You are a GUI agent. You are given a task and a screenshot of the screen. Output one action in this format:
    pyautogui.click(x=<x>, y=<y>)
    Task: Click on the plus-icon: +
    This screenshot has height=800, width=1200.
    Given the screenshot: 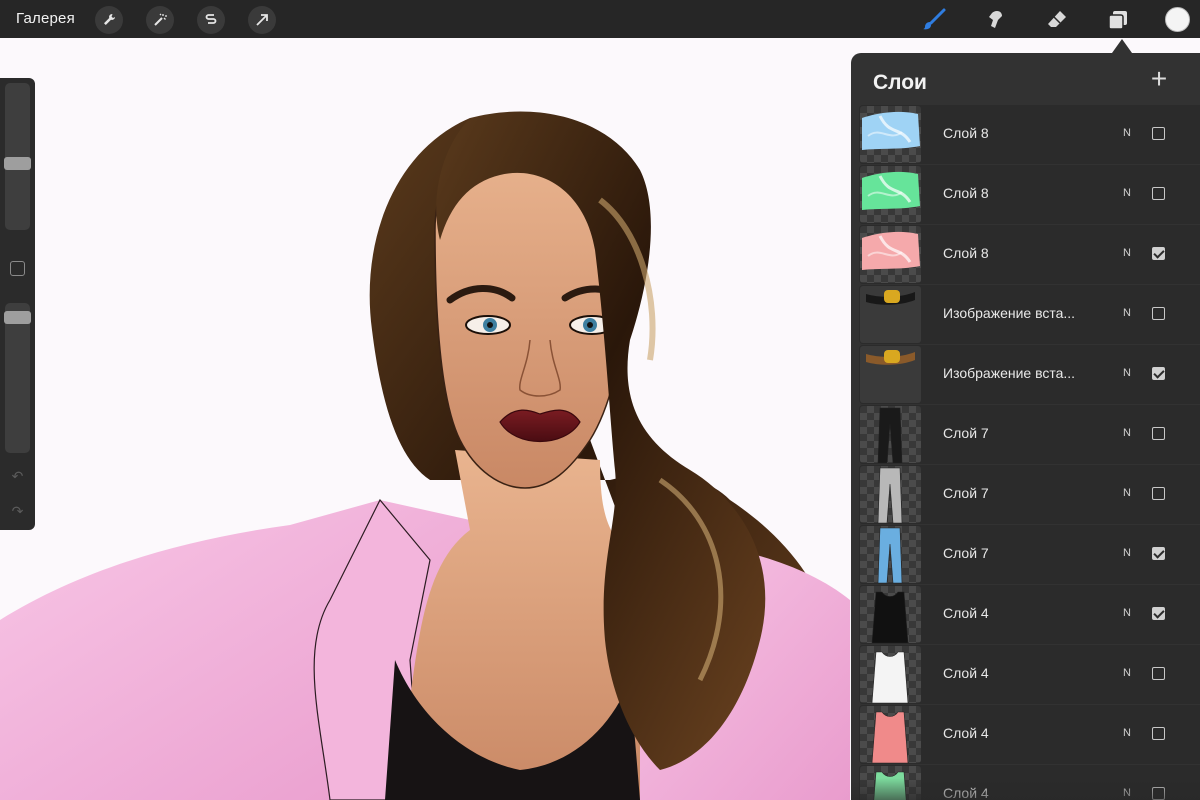 What is the action you would take?
    pyautogui.click(x=1159, y=79)
    